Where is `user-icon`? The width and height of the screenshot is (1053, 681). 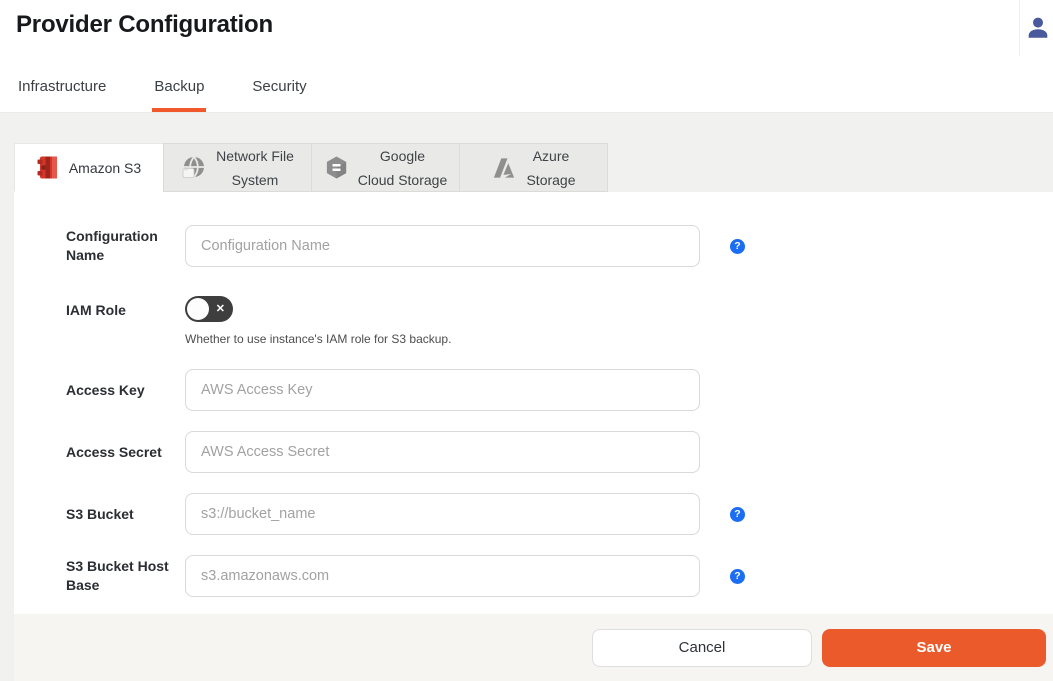 user-icon is located at coordinates (1038, 28).